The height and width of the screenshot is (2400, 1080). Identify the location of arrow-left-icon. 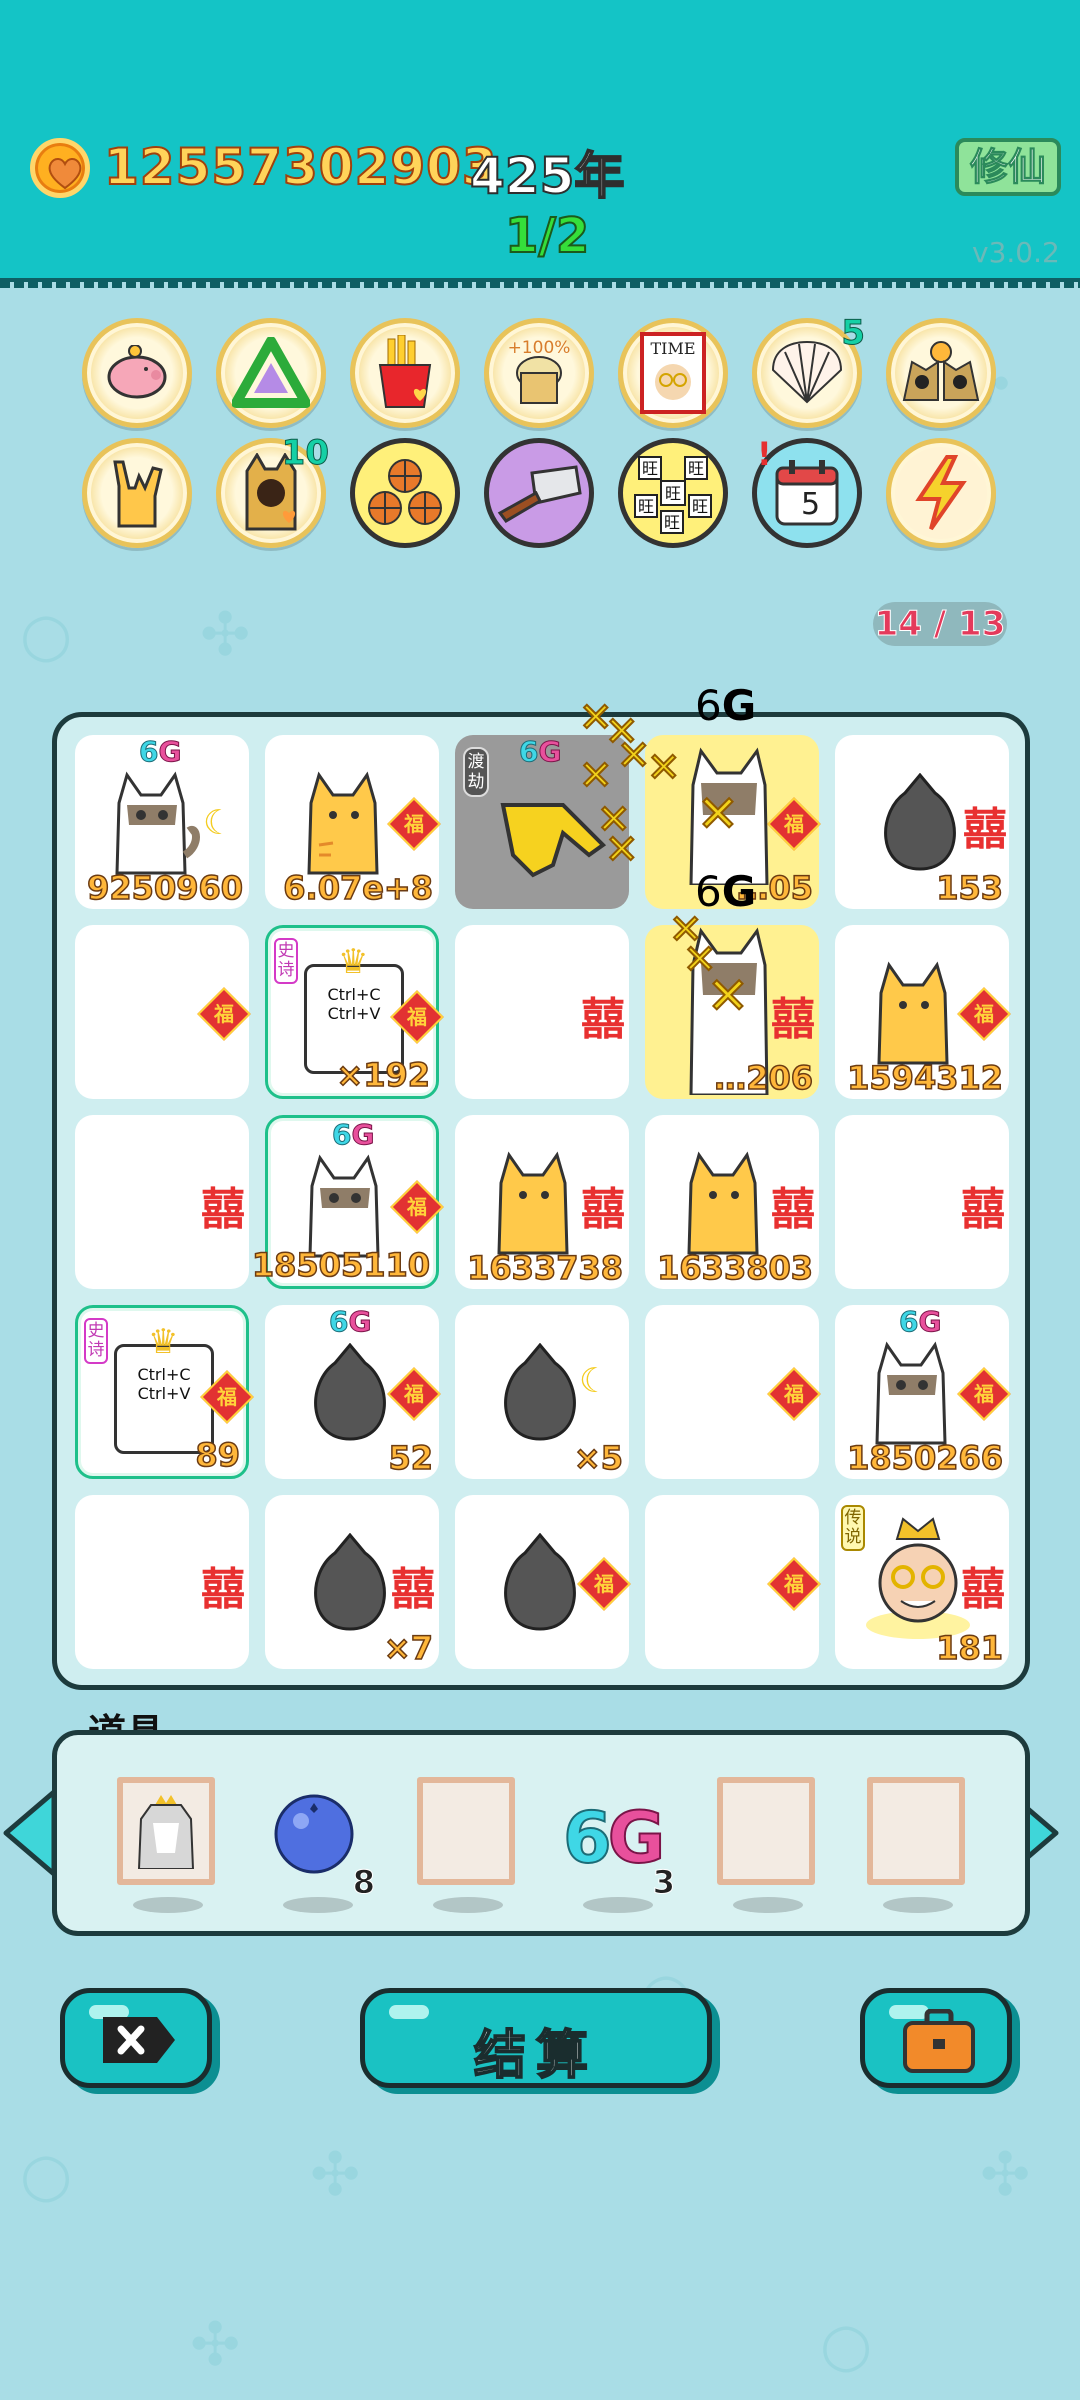
(29, 1833).